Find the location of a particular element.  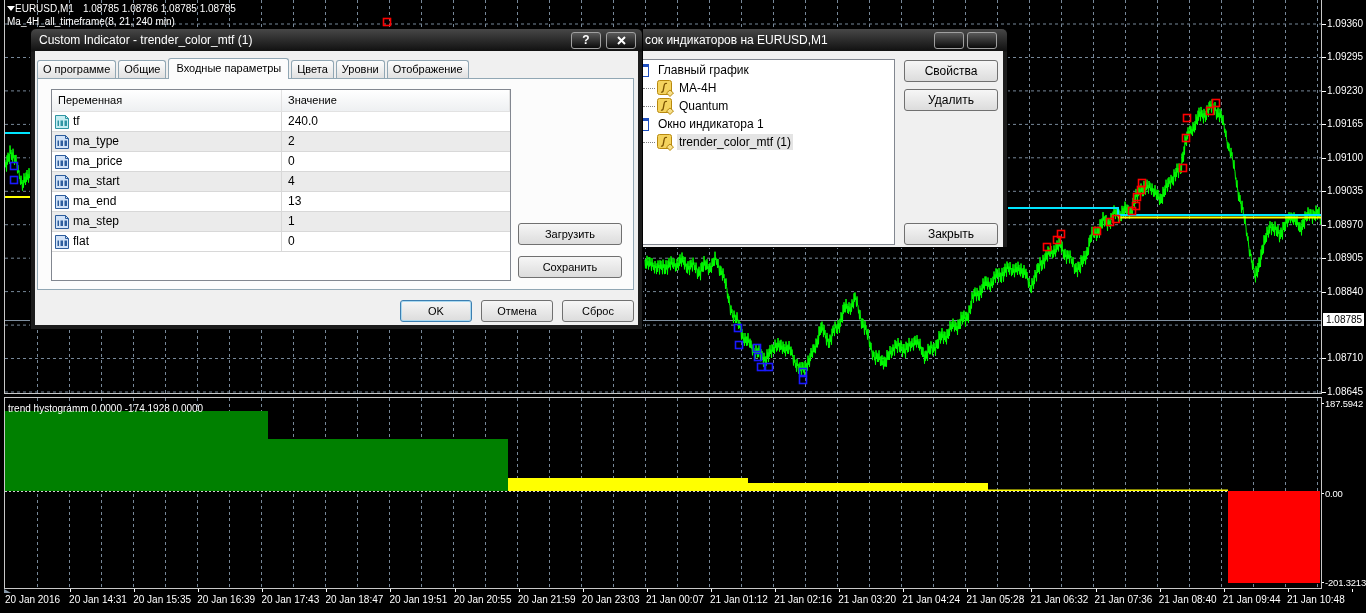

price-scale-label: 1.09295 is located at coordinates (1343, 57).